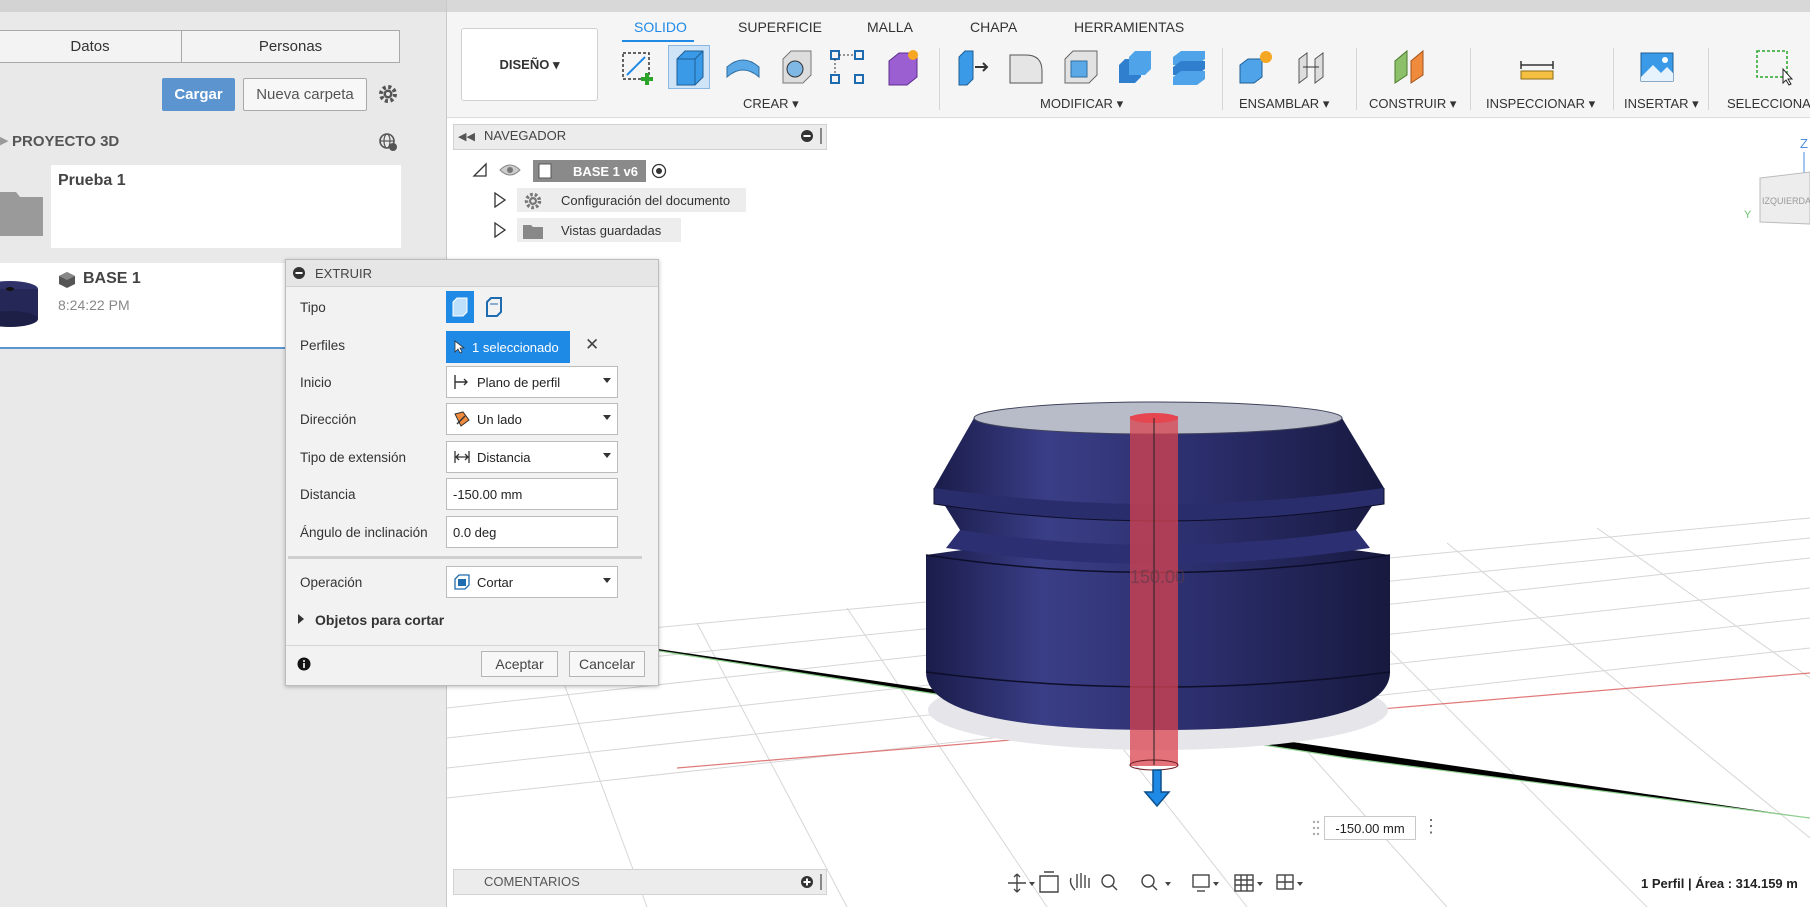 The height and width of the screenshot is (907, 1810). What do you see at coordinates (4, 140) in the screenshot?
I see `chevron-right-icon: ▶` at bounding box center [4, 140].